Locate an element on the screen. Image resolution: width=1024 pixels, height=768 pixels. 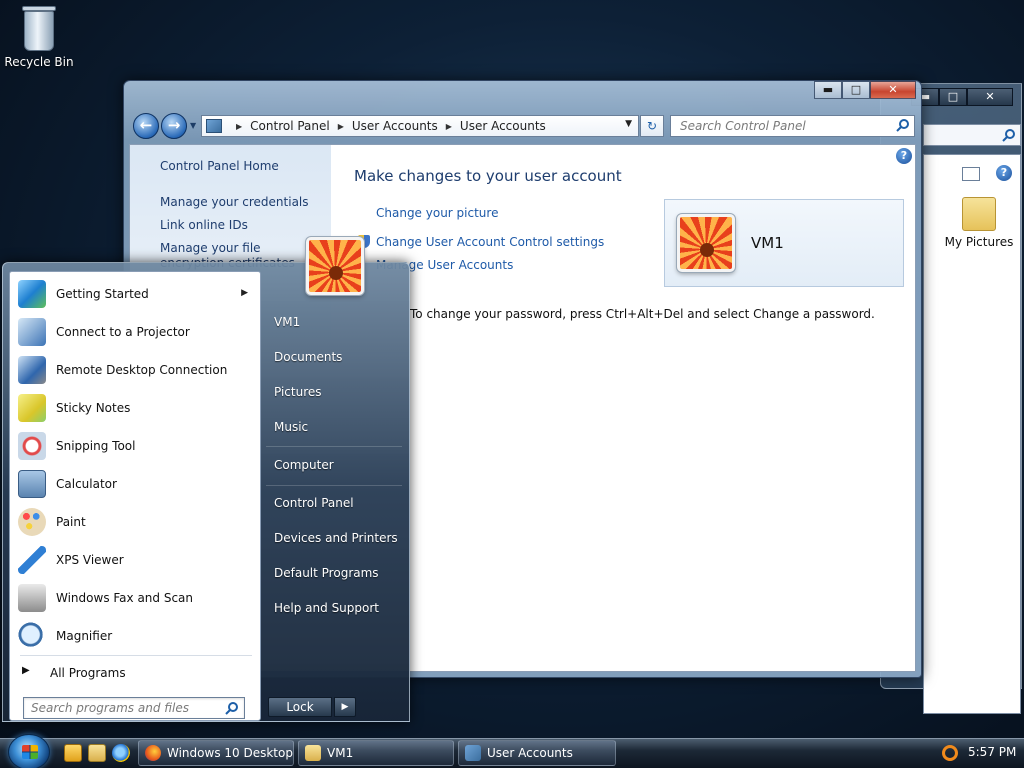
taskbar-button-user-accounts: User Accounts is located at coordinates (537, 753).